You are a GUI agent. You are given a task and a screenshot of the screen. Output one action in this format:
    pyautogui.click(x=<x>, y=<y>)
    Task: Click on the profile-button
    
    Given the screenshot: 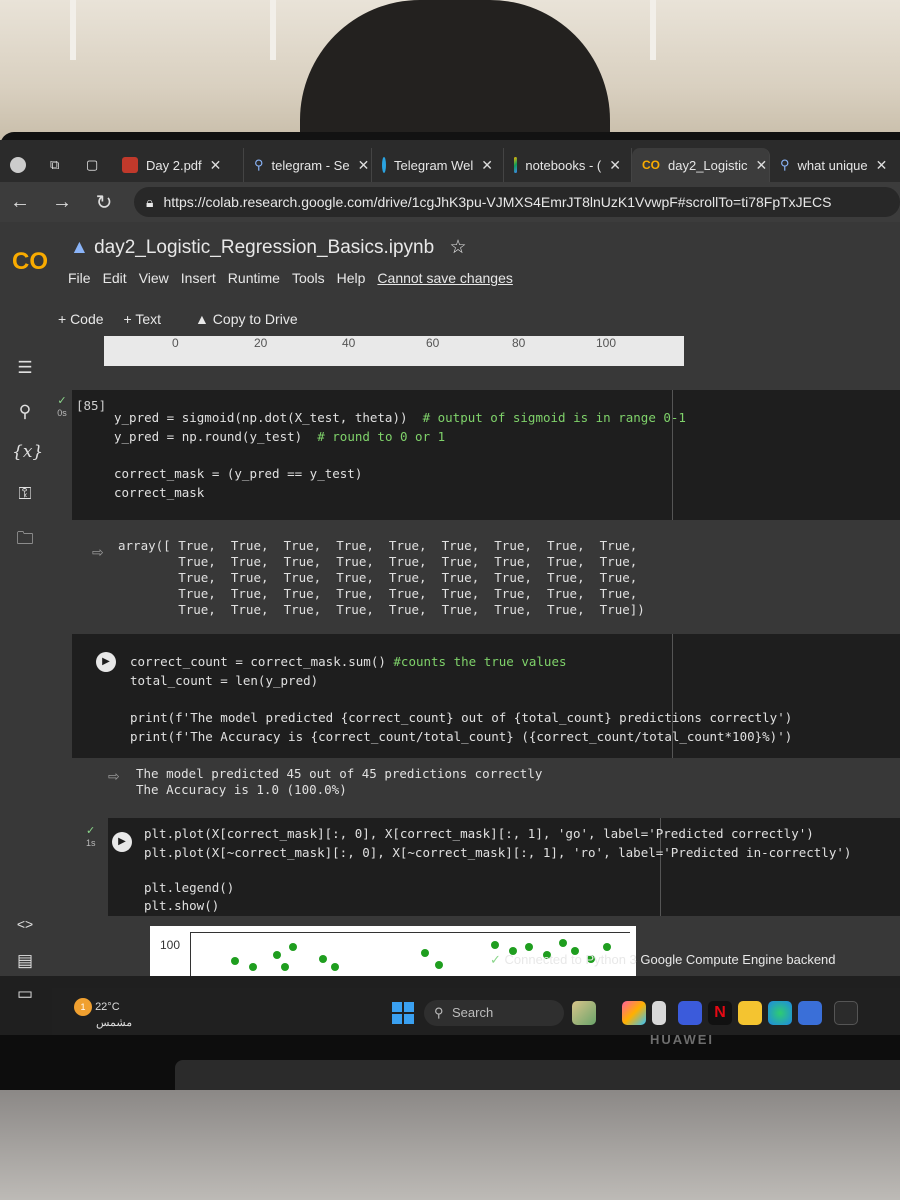 What is the action you would take?
    pyautogui.click(x=20, y=165)
    